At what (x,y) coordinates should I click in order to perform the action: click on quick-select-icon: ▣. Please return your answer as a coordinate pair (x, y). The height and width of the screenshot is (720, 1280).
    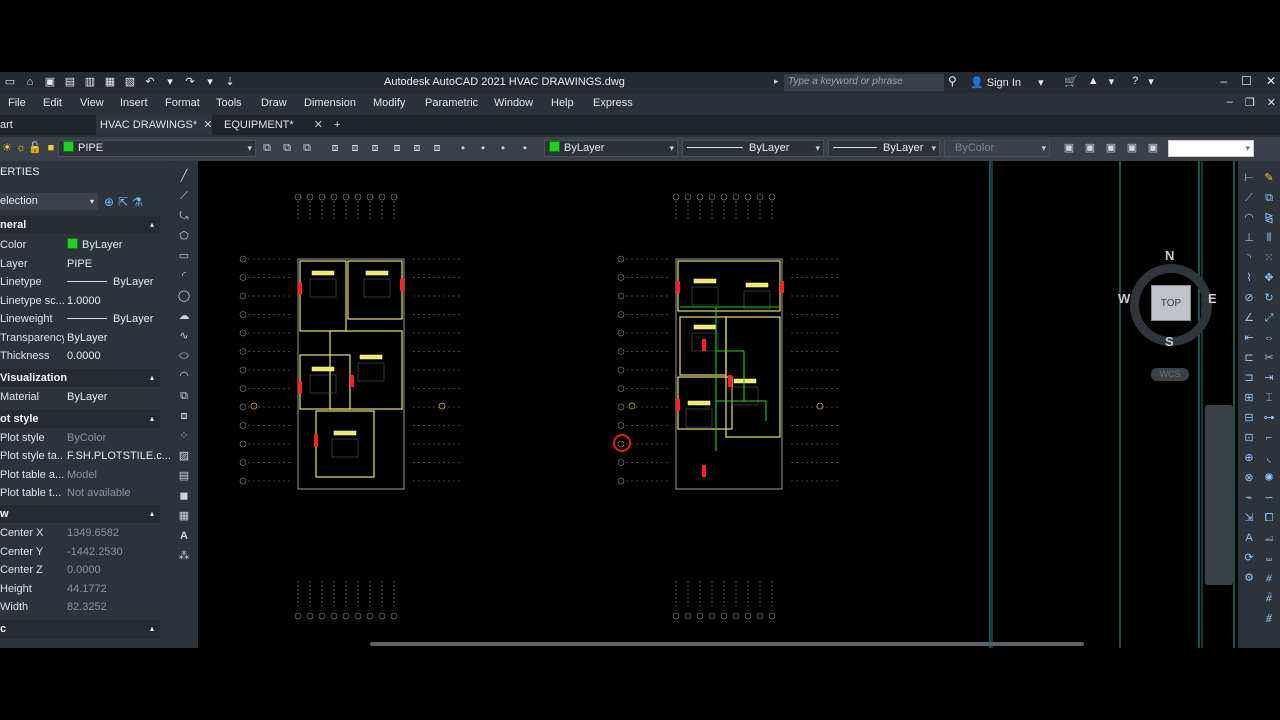
    Looking at the image, I should click on (1069, 148).